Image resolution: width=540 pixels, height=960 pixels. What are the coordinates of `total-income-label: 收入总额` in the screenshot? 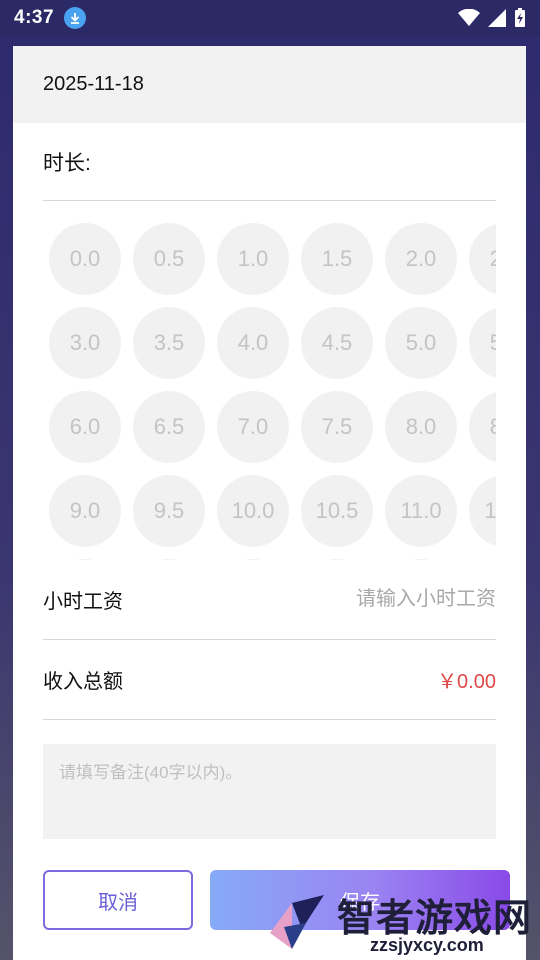 It's located at (83, 682).